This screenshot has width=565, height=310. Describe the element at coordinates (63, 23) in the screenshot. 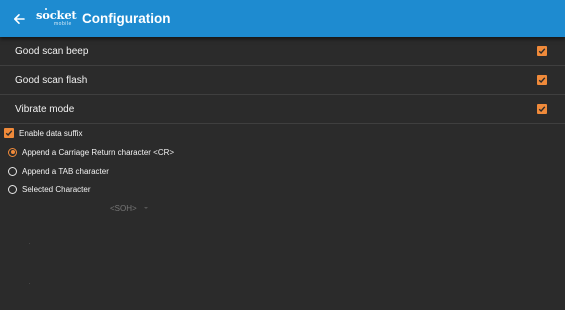

I see `logo-subtext: mobile` at that location.